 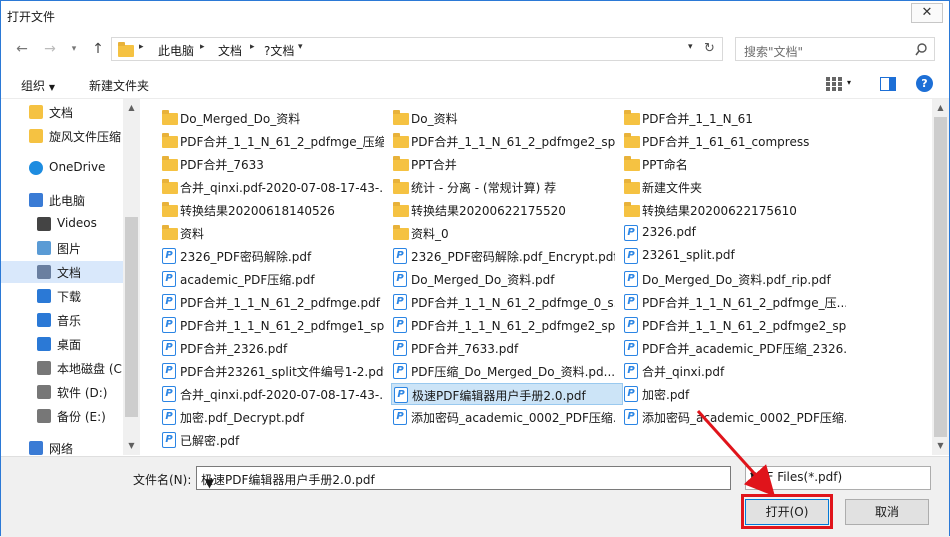 I want to click on sidebar-item: OneDrive, so click(x=62, y=168).